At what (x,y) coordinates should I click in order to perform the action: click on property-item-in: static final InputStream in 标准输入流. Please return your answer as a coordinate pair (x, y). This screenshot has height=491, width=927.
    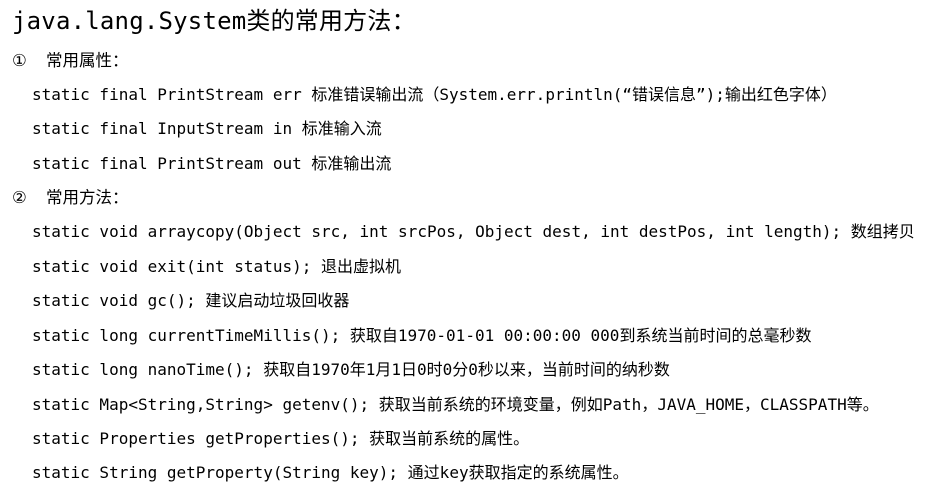
    Looking at the image, I should click on (207, 128).